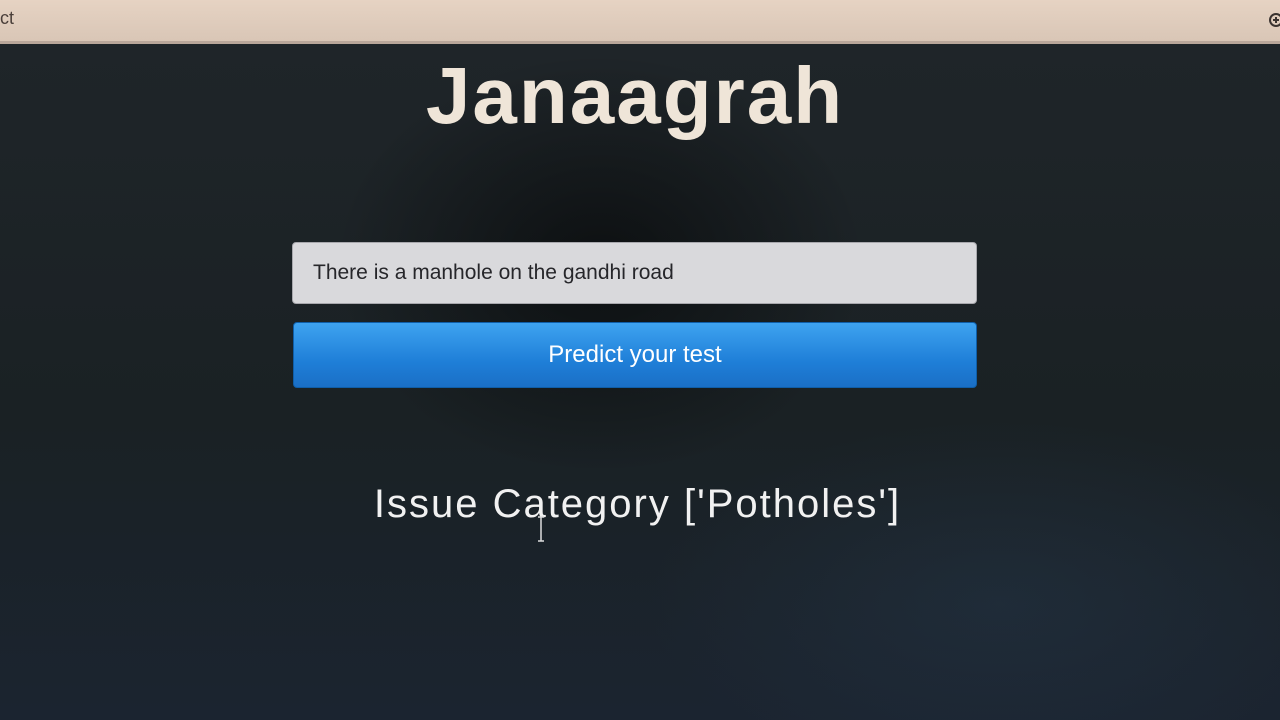 Image resolution: width=1280 pixels, height=720 pixels. What do you see at coordinates (541, 529) in the screenshot?
I see `text-cursor-icon` at bounding box center [541, 529].